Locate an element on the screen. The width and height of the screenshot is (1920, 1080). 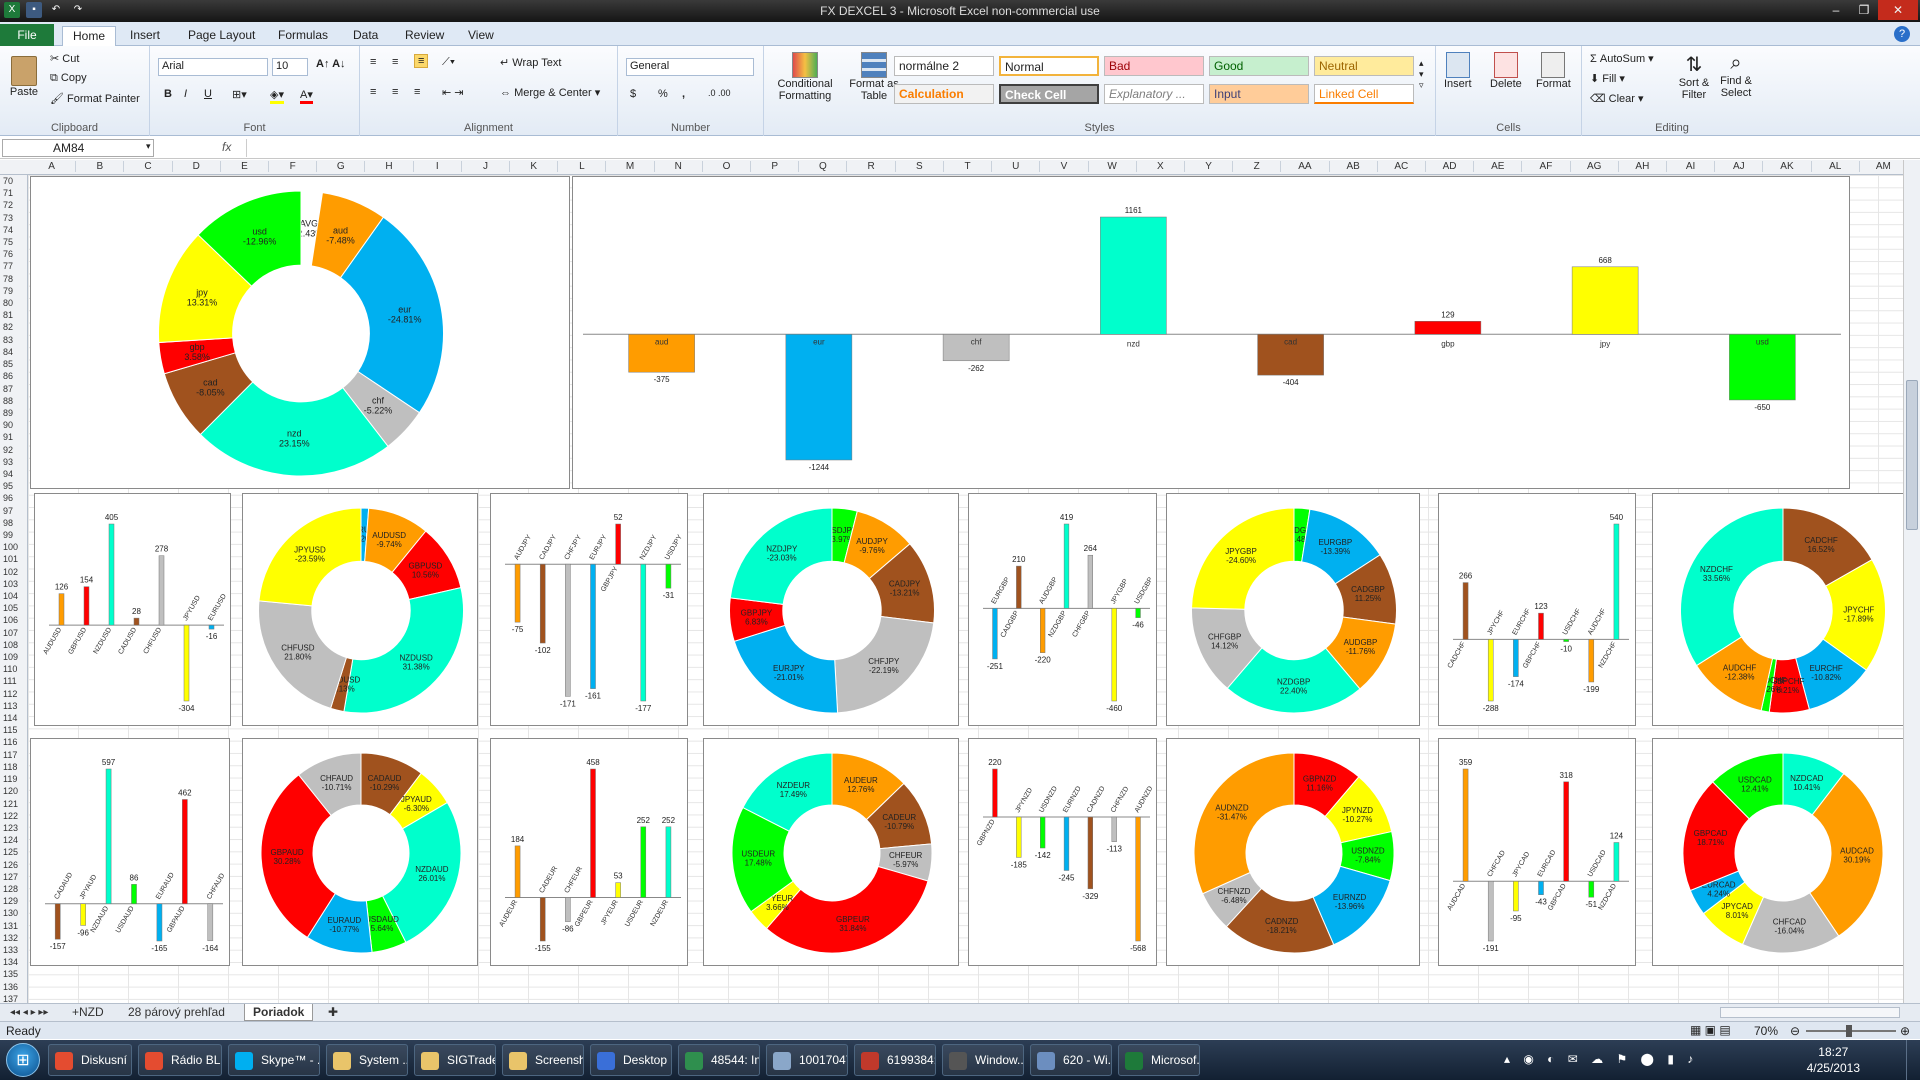
row-header: 104 is located at coordinates (13, 596).